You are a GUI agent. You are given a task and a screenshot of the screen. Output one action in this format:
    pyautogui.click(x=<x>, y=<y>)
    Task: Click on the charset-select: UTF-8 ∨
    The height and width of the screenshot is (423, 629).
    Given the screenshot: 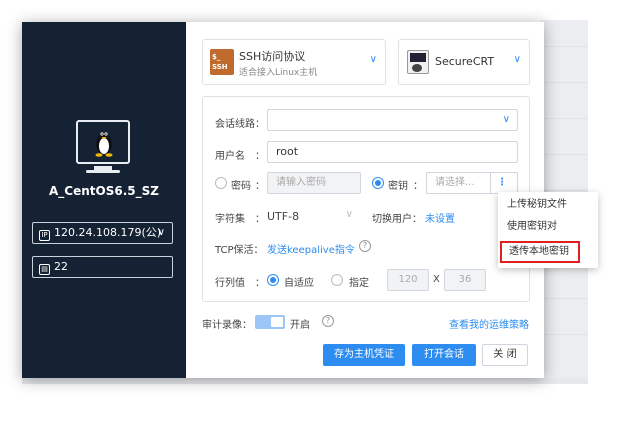 What is the action you would take?
    pyautogui.click(x=310, y=215)
    